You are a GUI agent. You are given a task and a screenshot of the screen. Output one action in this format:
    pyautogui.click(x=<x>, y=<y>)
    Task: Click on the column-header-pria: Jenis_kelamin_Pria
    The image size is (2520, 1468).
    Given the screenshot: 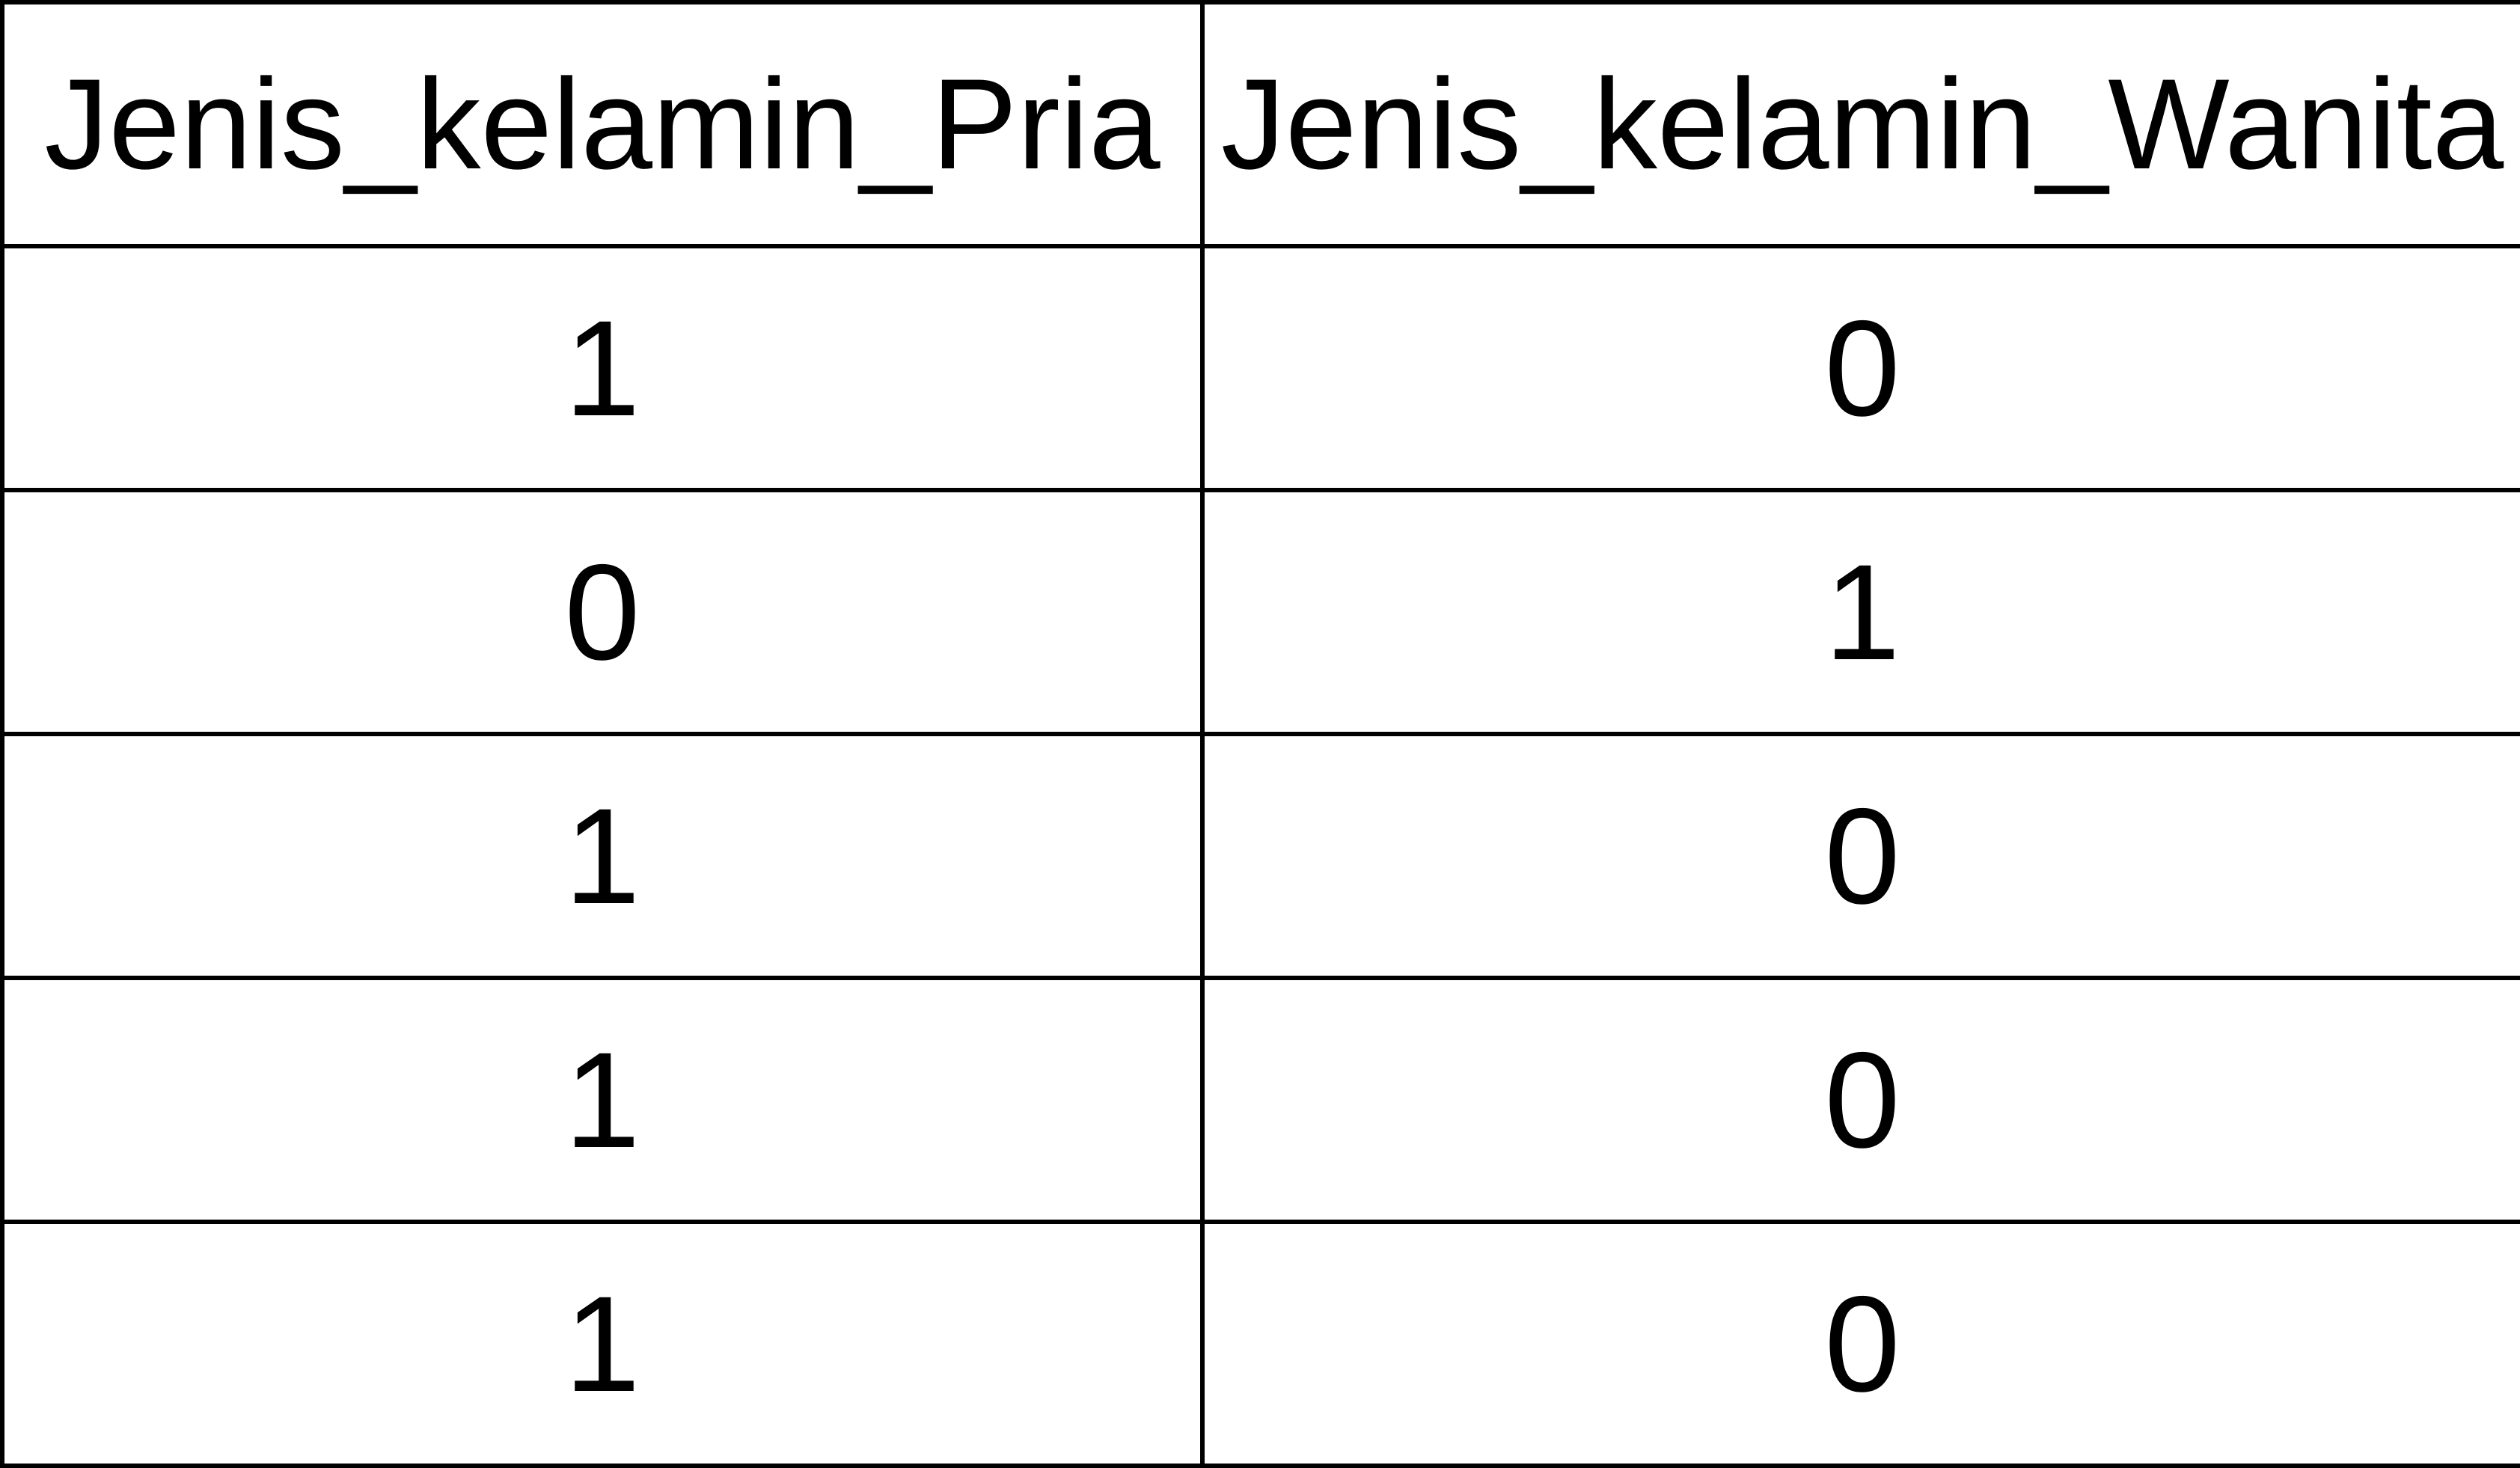 What is the action you would take?
    pyautogui.click(x=602, y=124)
    